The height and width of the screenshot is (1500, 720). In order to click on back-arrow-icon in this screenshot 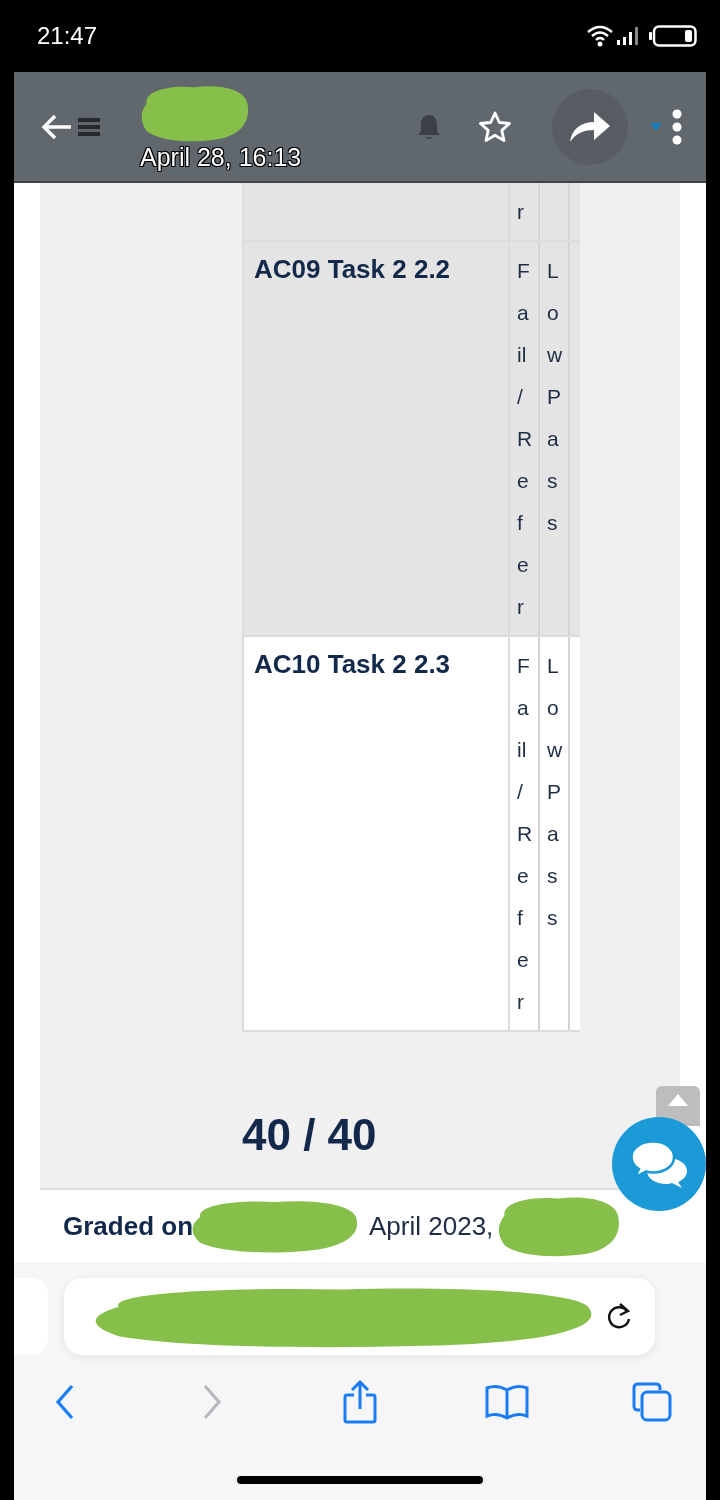, I will do `click(56, 126)`.